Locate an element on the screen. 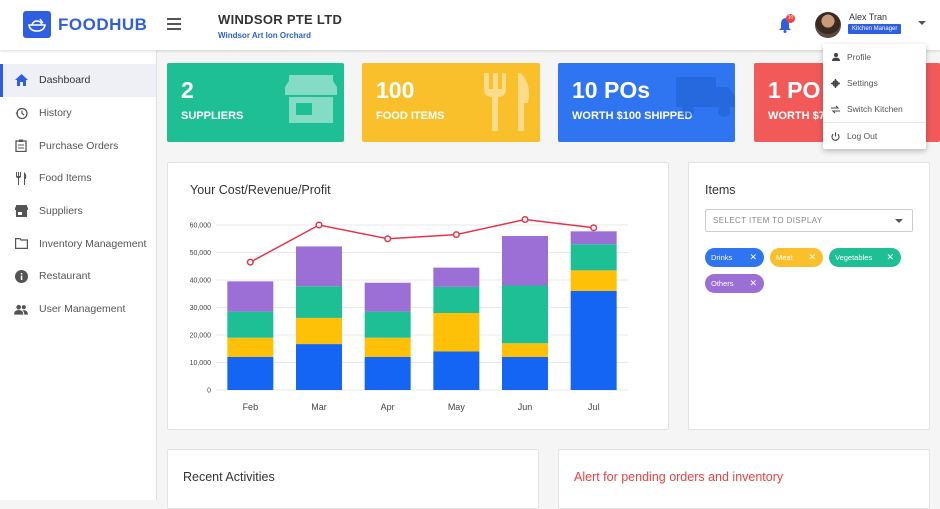 The height and width of the screenshot is (509, 940). y-tick-label: 40,000 is located at coordinates (201, 281).